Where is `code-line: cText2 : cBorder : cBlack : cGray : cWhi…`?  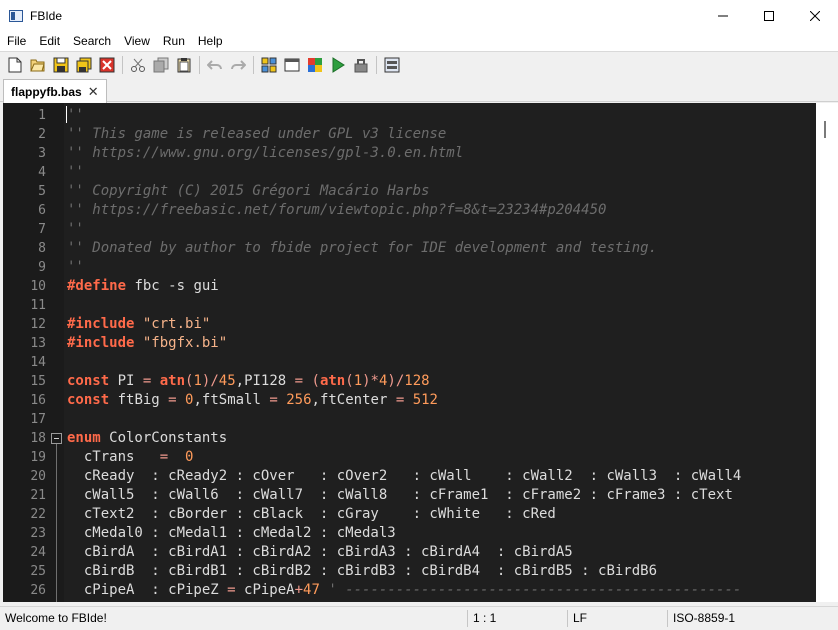 code-line: cText2 : cBorder : cBlack : cGray : cWhi… is located at coordinates (311, 514).